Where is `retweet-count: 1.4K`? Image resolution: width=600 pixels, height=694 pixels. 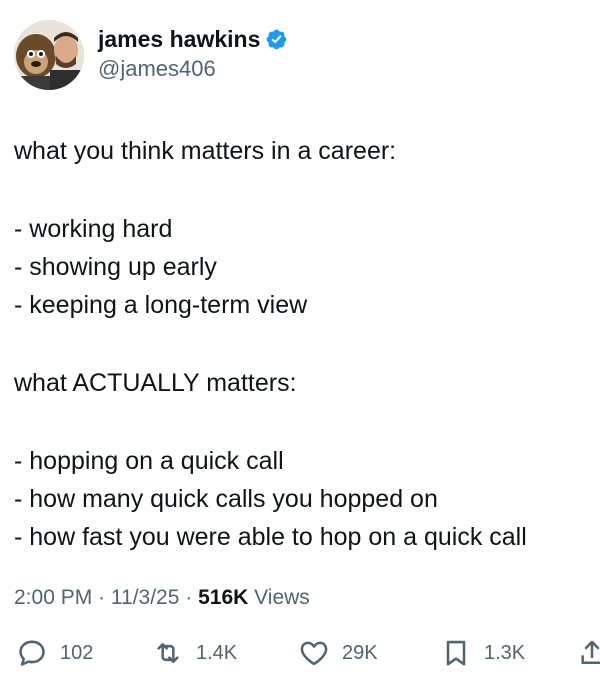
retweet-count: 1.4K is located at coordinates (217, 652).